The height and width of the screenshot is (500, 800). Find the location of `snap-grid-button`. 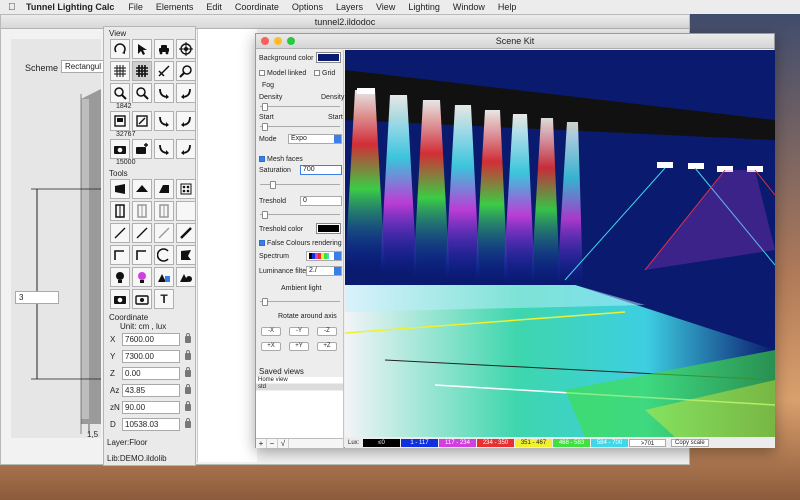

snap-grid-button is located at coordinates (142, 71).